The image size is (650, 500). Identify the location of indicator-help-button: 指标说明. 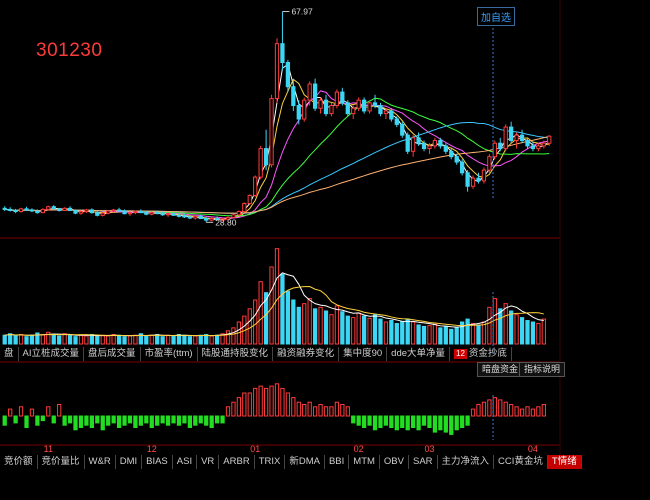
(542, 369).